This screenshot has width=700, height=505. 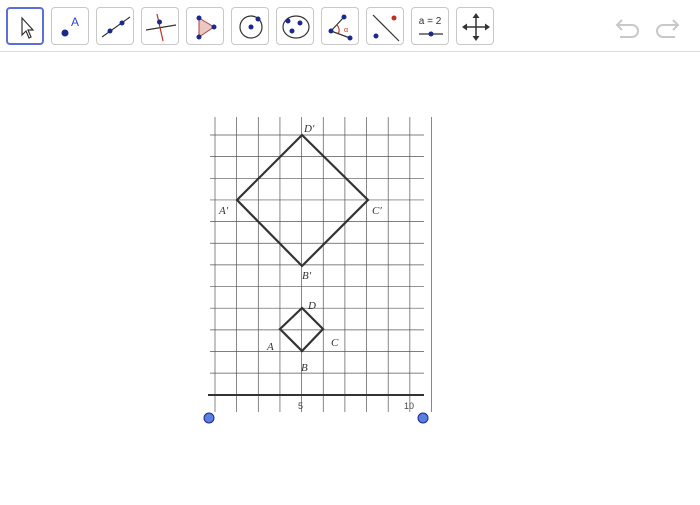 What do you see at coordinates (75, 22) in the screenshot?
I see `svg-text: A` at bounding box center [75, 22].